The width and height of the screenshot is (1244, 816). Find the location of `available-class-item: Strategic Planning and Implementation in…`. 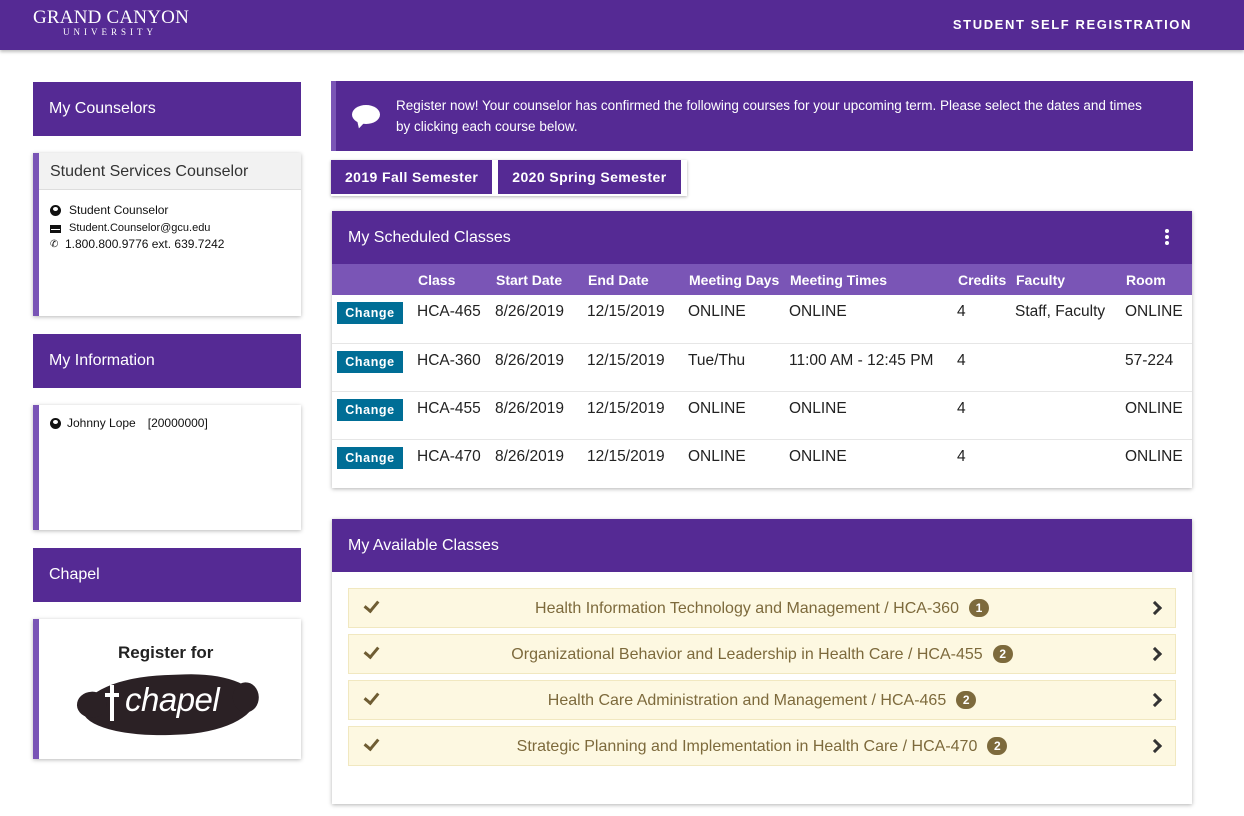

available-class-item: Strategic Planning and Implementation in… is located at coordinates (762, 746).